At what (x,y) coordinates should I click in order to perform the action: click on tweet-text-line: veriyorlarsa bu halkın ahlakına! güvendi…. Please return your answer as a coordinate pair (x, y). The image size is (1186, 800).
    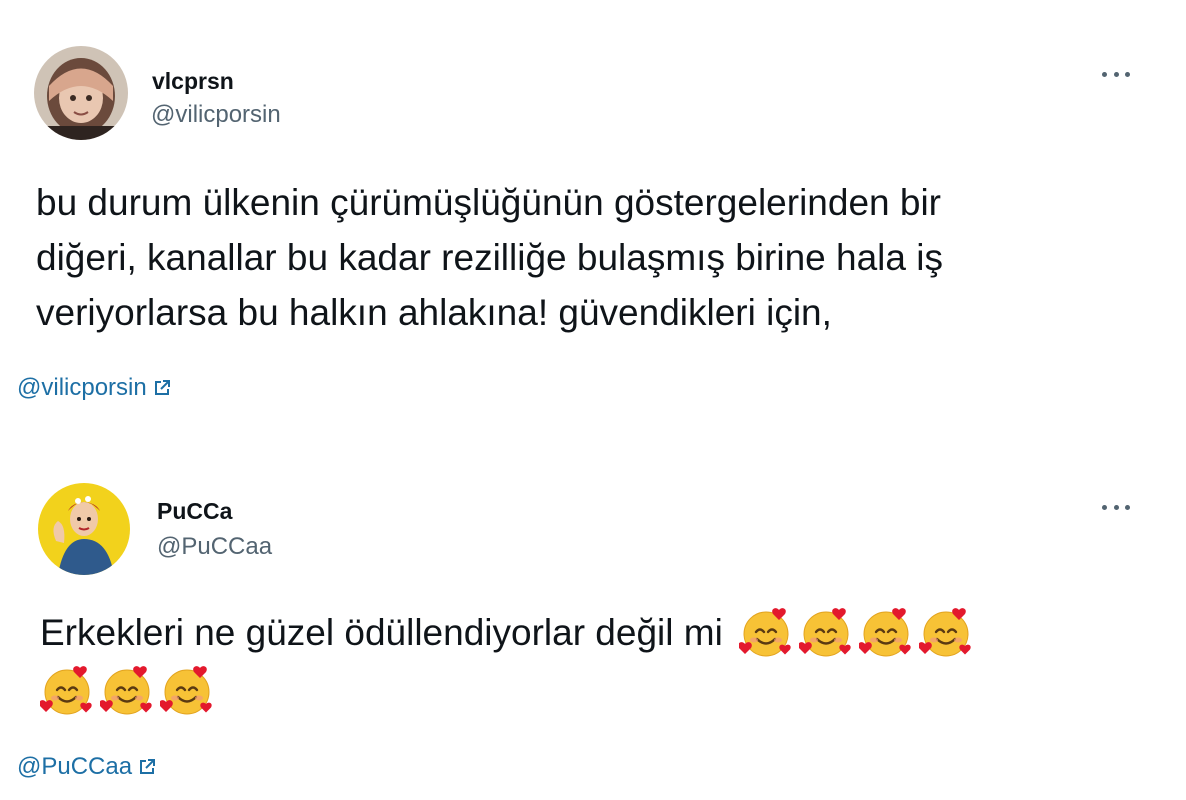
    Looking at the image, I should click on (434, 312).